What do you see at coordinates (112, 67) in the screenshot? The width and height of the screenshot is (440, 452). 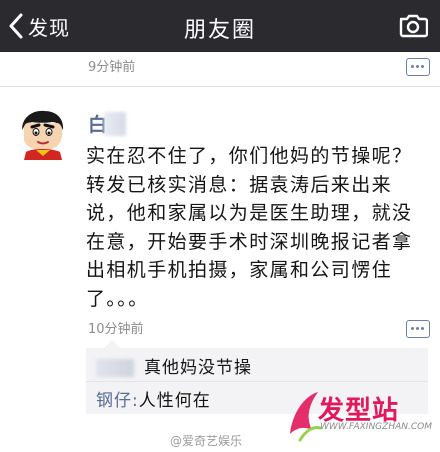 I see `previous-post-time: 9分钟前` at bounding box center [112, 67].